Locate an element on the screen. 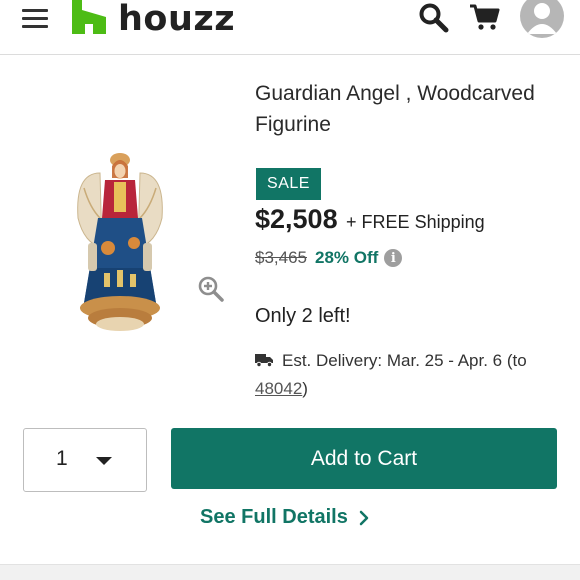  brand-wordmark: houzz is located at coordinates (177, 19).